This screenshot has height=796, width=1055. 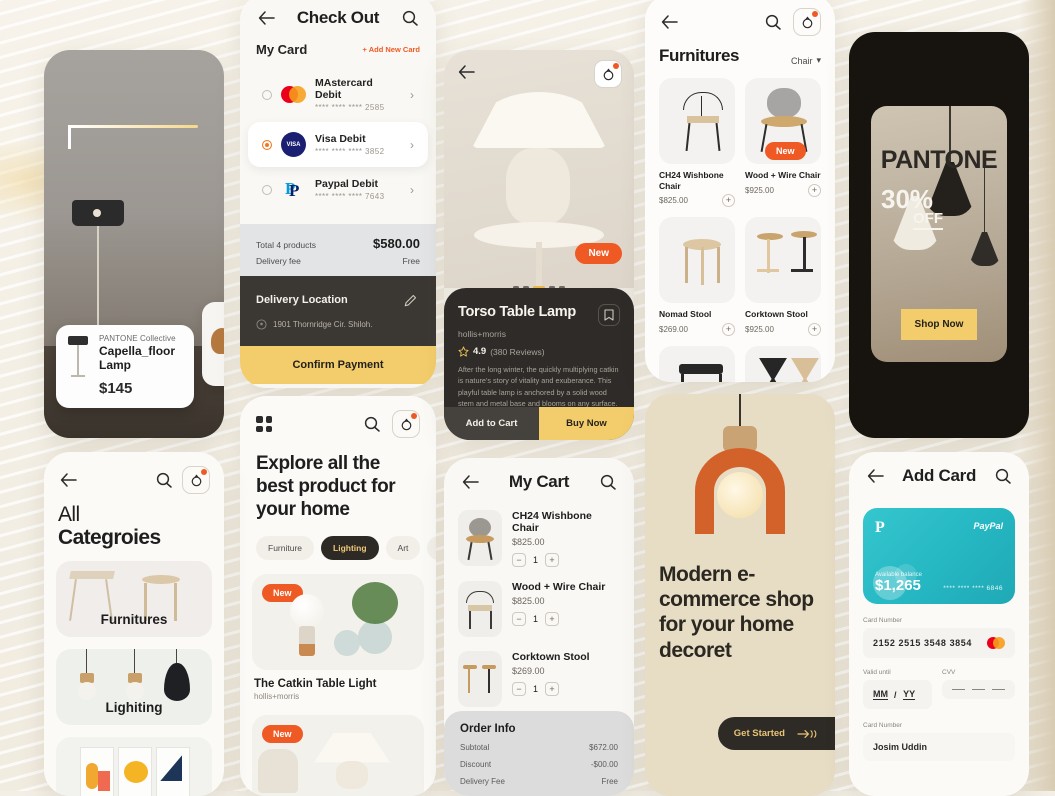 I want to click on explore-product-caption: The Catkin Table Light hollis+morris, so click(x=338, y=685).